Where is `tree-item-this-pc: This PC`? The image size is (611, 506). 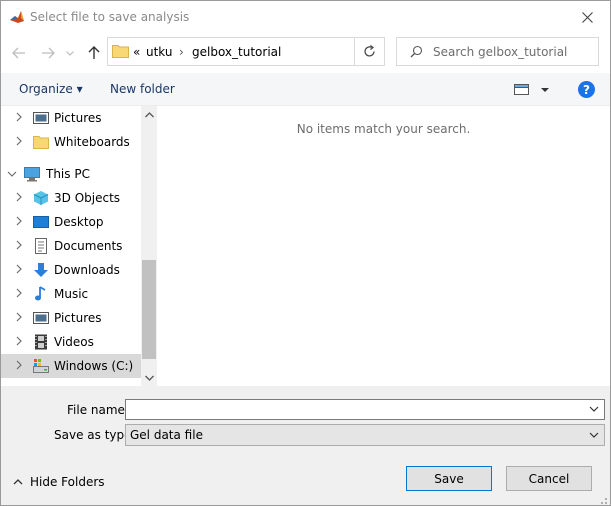
tree-item-this-pc: This PC is located at coordinates (71, 174).